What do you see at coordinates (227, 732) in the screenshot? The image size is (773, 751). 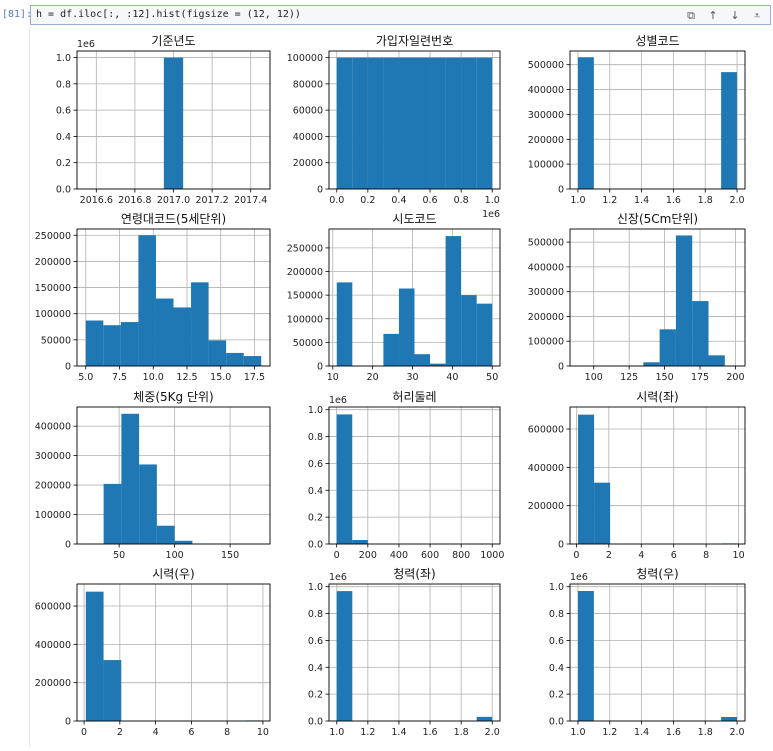 I see `x-tick-label: 8` at bounding box center [227, 732].